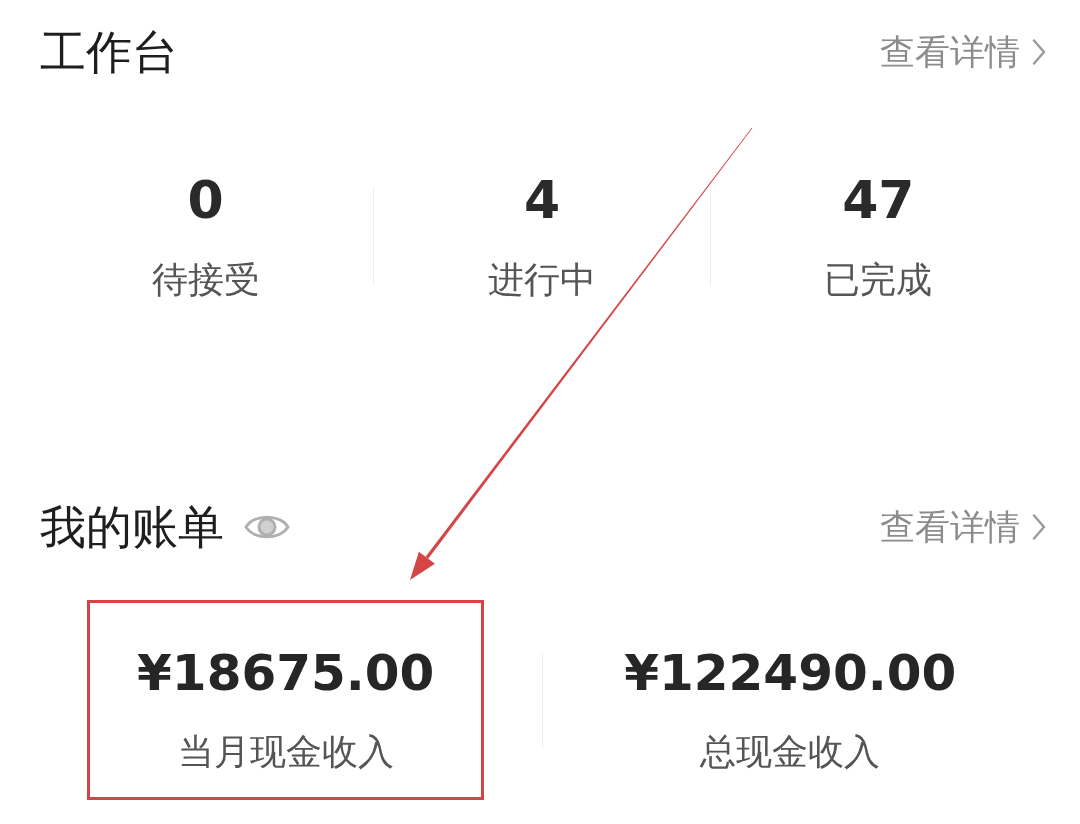 This screenshot has width=1080, height=824. I want to click on stat-value: 0, so click(205, 200).